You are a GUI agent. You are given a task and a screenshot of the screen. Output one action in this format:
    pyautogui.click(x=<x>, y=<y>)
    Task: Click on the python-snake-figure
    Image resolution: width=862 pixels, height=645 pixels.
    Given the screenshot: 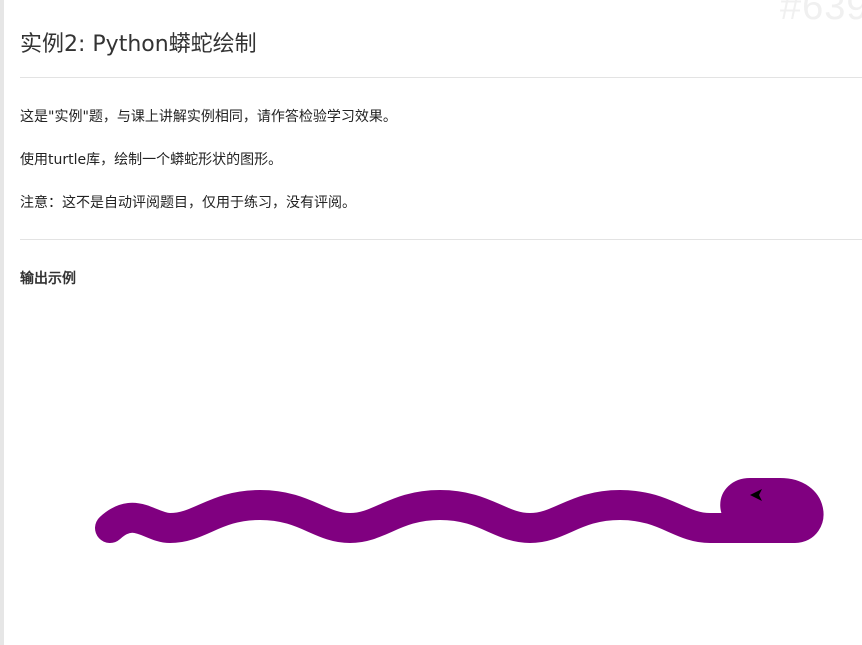 What is the action you would take?
    pyautogui.click(x=459, y=510)
    